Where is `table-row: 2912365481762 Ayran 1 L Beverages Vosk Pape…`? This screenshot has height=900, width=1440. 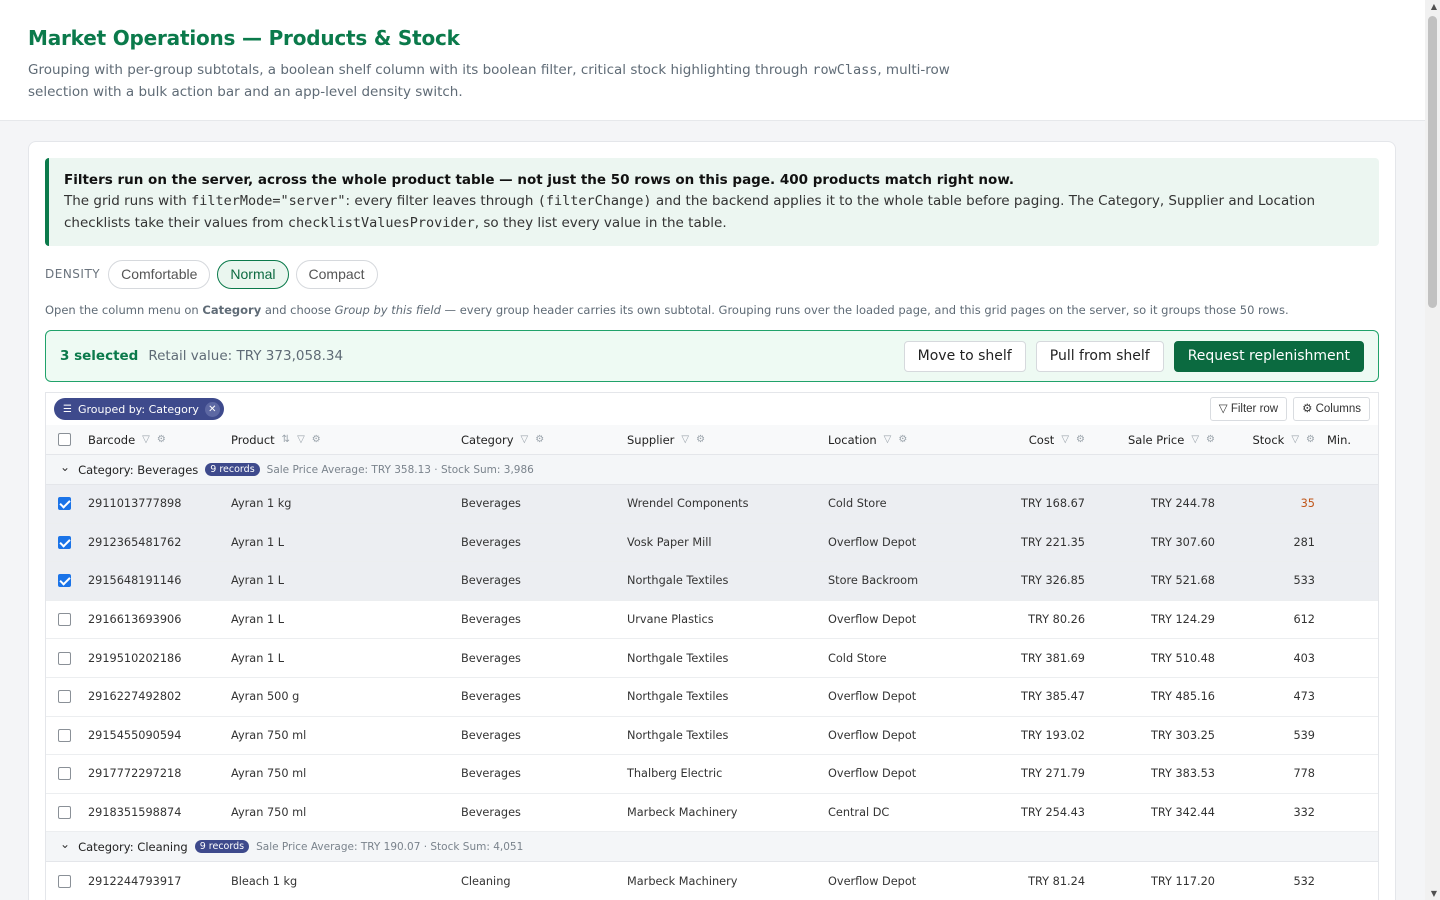
table-row: 2912365481762 Ayran 1 L Beverages Vosk Pape… is located at coordinates (712, 543).